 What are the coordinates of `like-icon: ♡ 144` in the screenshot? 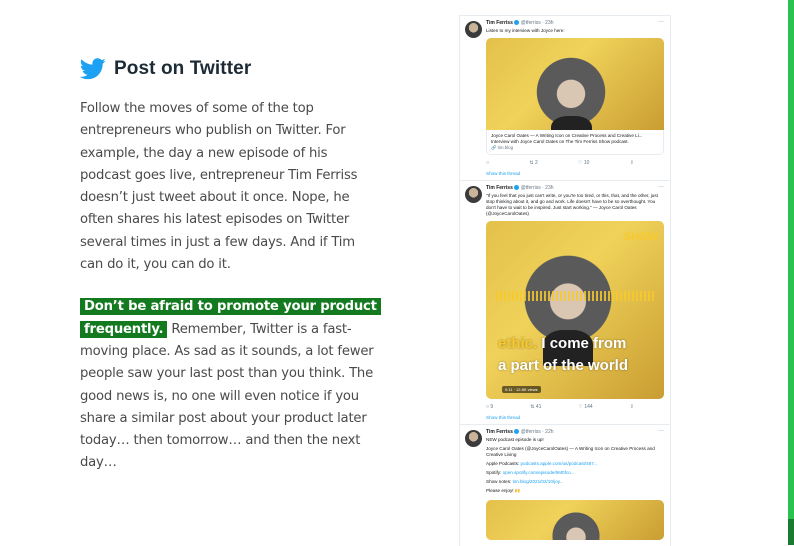 It's located at (585, 407).